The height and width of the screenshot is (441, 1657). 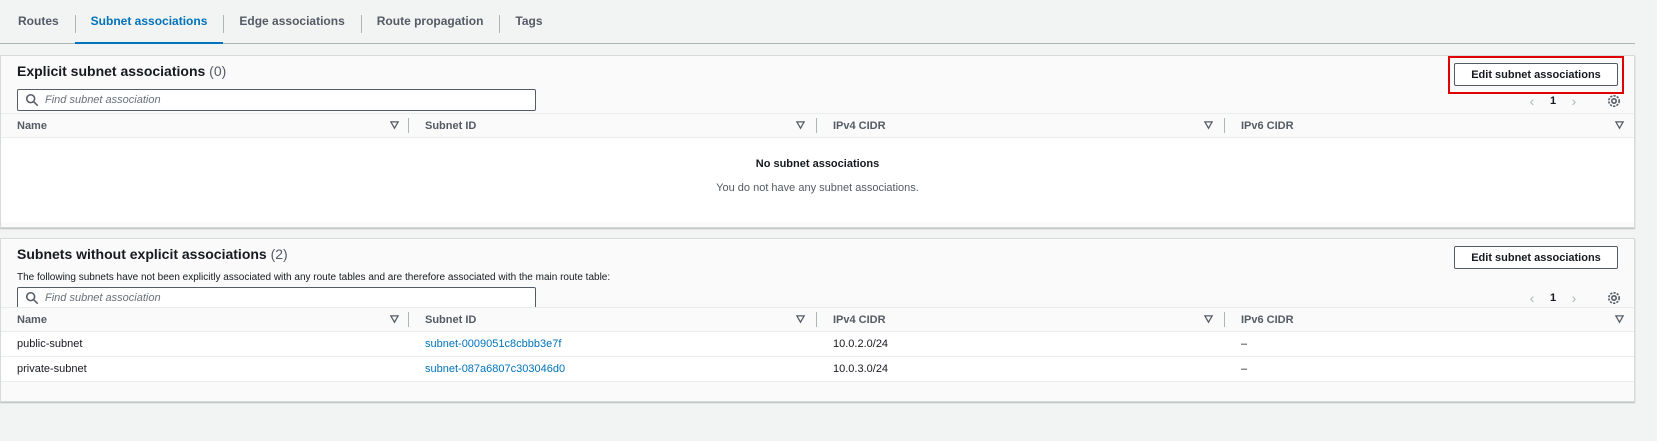 What do you see at coordinates (817, 164) in the screenshot?
I see `empty-title: No subnet associations` at bounding box center [817, 164].